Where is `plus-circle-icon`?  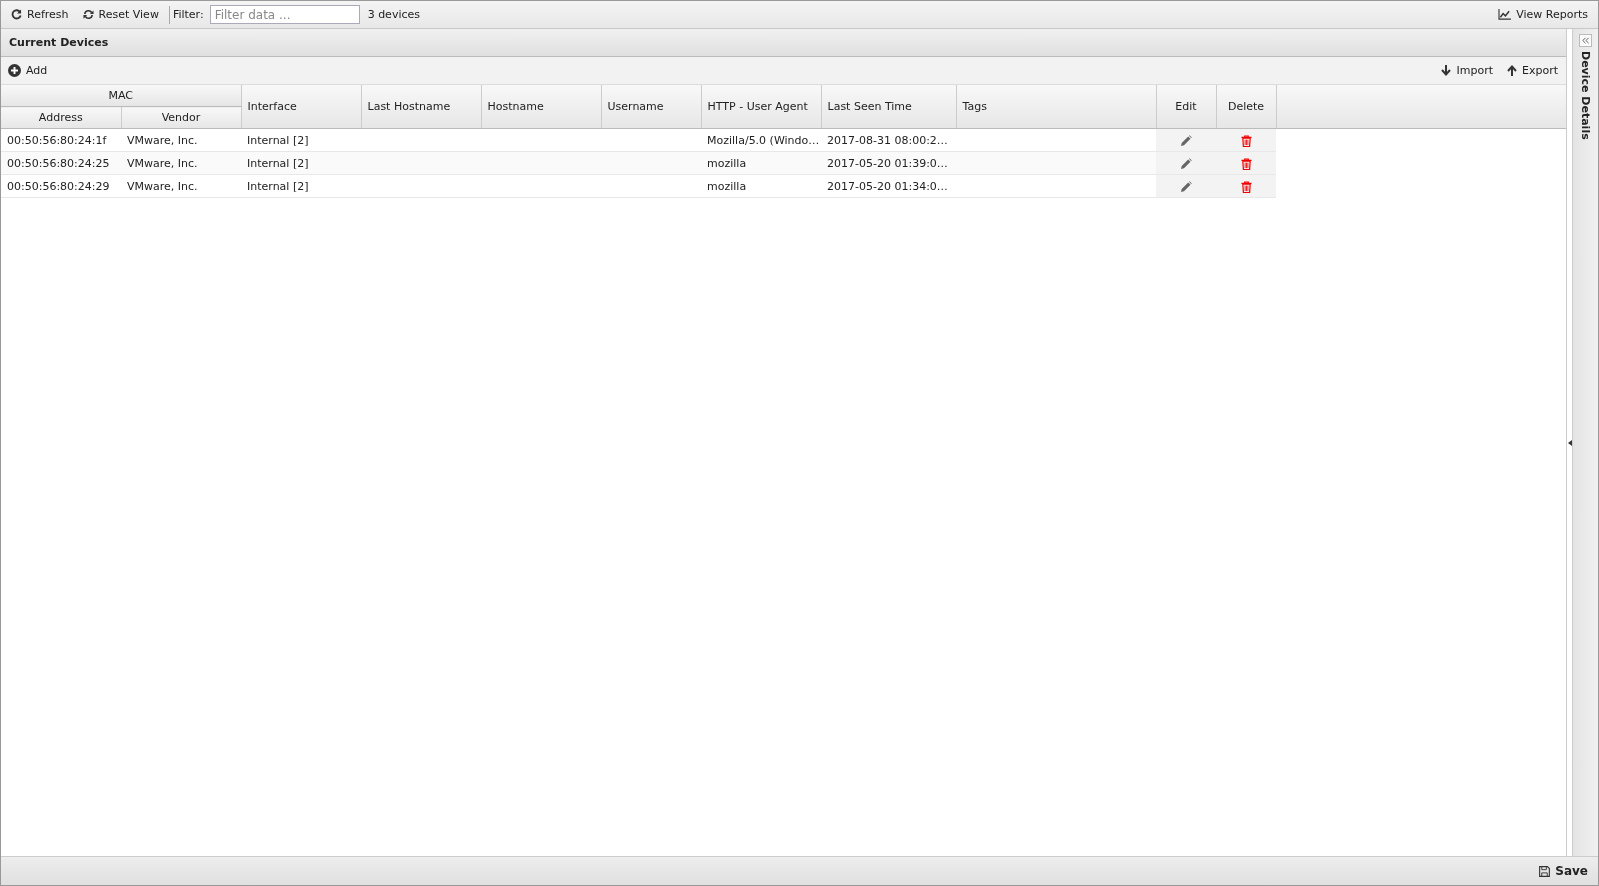 plus-circle-icon is located at coordinates (14, 70).